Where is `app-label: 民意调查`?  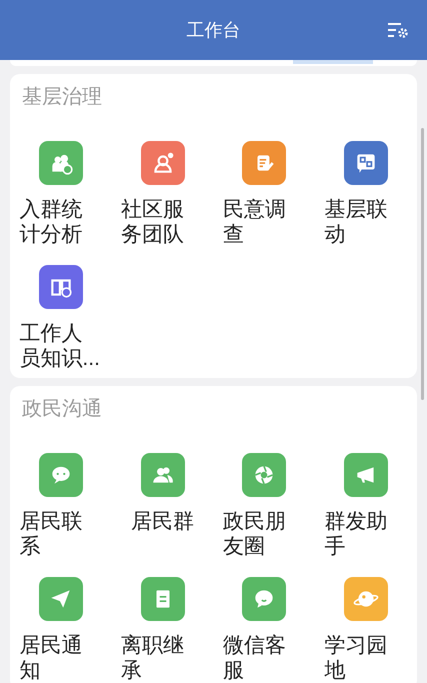 app-label: 民意调查 is located at coordinates (264, 222).